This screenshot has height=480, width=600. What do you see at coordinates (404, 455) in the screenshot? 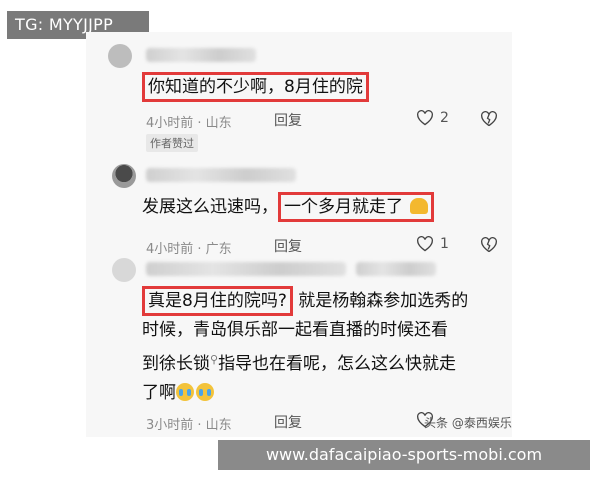
I see `watermark-bottom: www.dafacaipiao-sports-mobi.com` at bounding box center [404, 455].